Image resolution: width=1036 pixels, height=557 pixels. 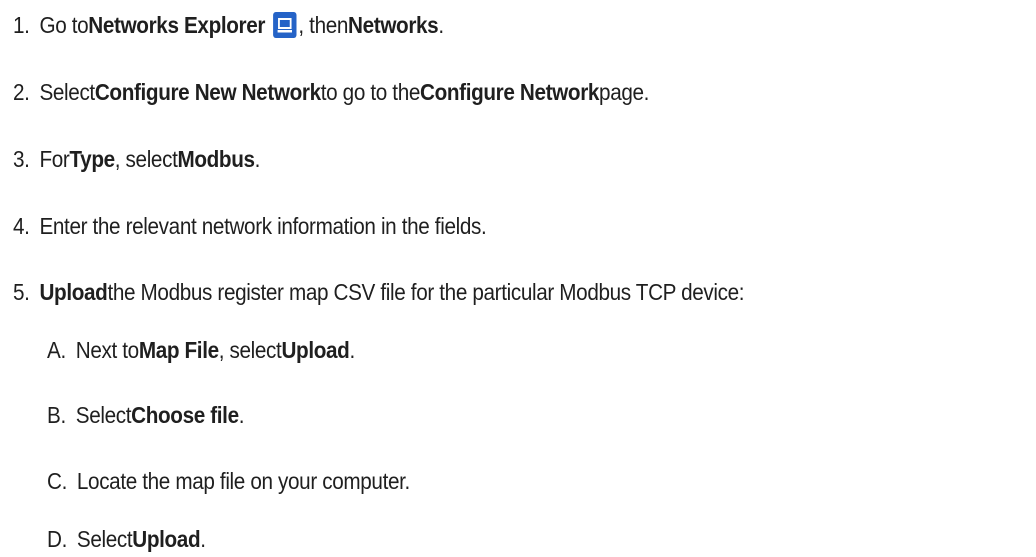 I want to click on step-text: Locate the map file on your computer., so click(x=243, y=480).